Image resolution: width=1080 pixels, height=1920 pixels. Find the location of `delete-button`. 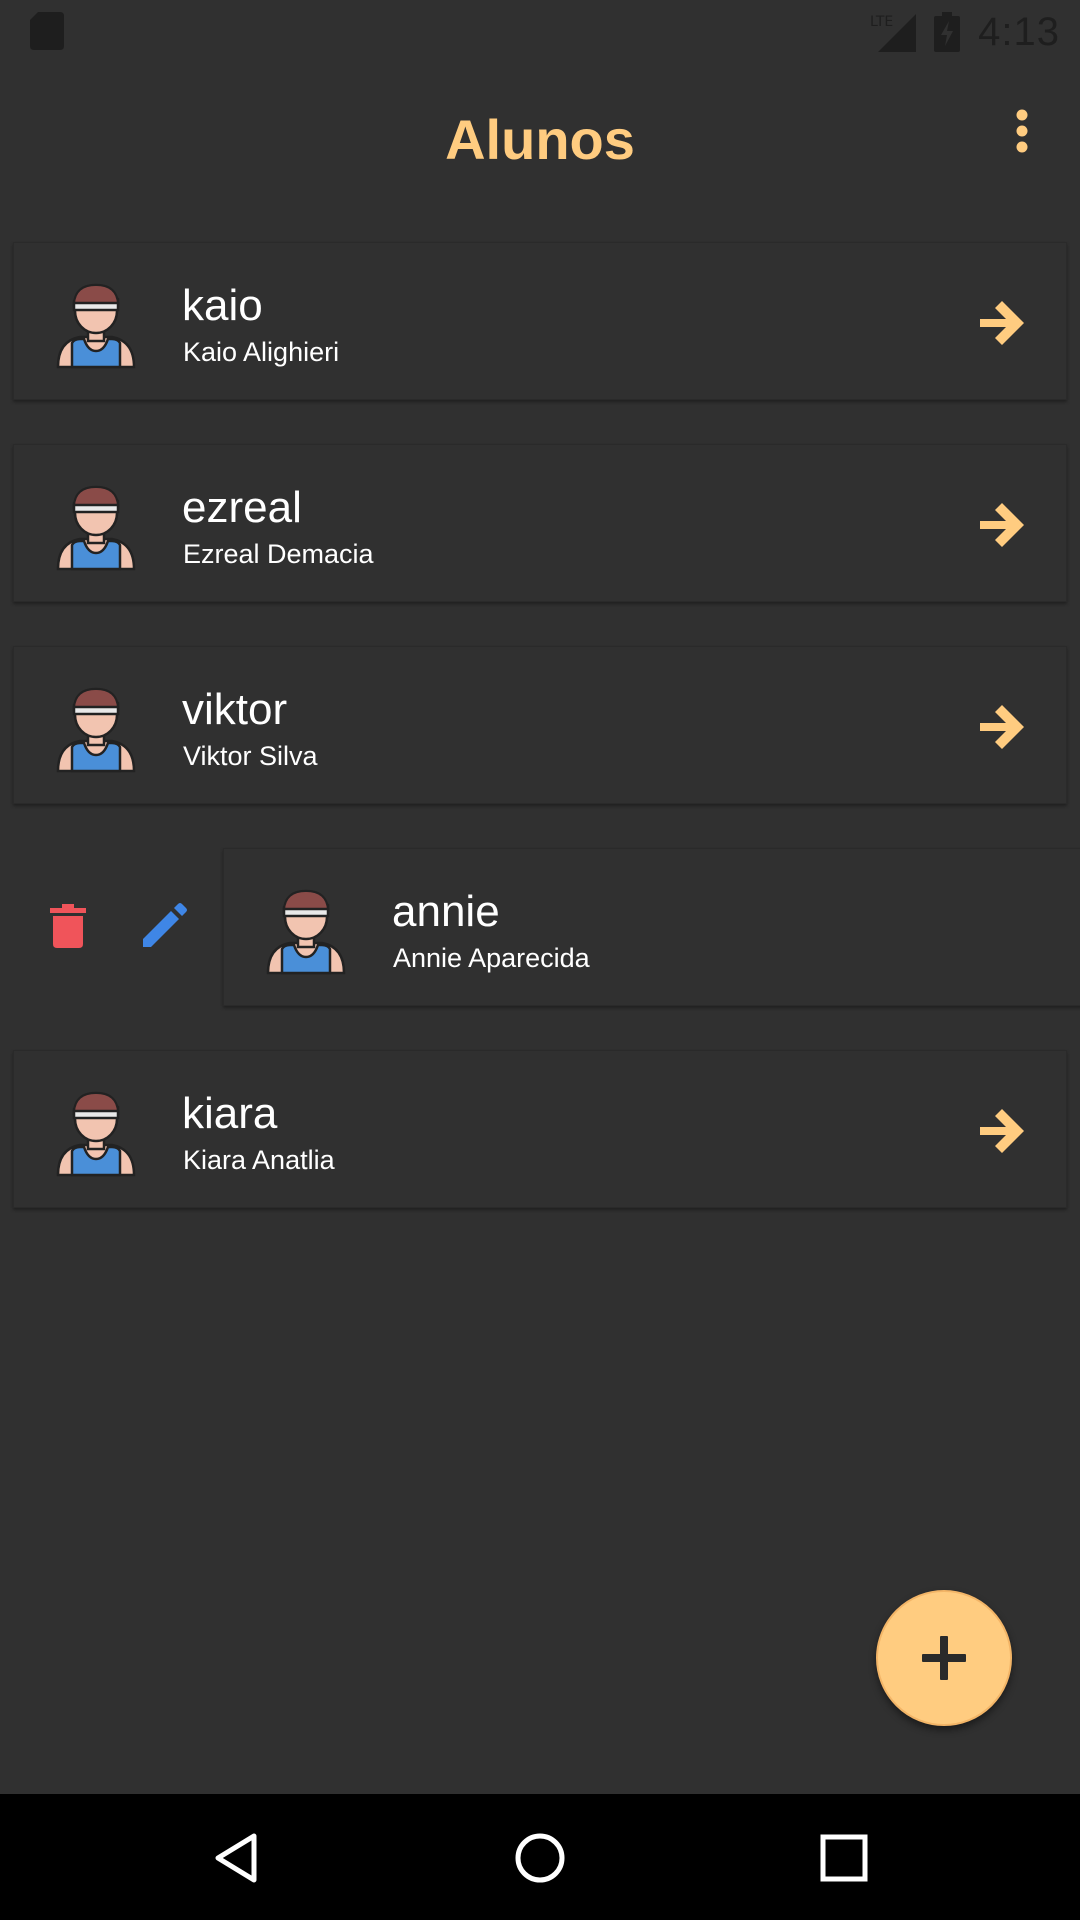

delete-button is located at coordinates (68, 926).